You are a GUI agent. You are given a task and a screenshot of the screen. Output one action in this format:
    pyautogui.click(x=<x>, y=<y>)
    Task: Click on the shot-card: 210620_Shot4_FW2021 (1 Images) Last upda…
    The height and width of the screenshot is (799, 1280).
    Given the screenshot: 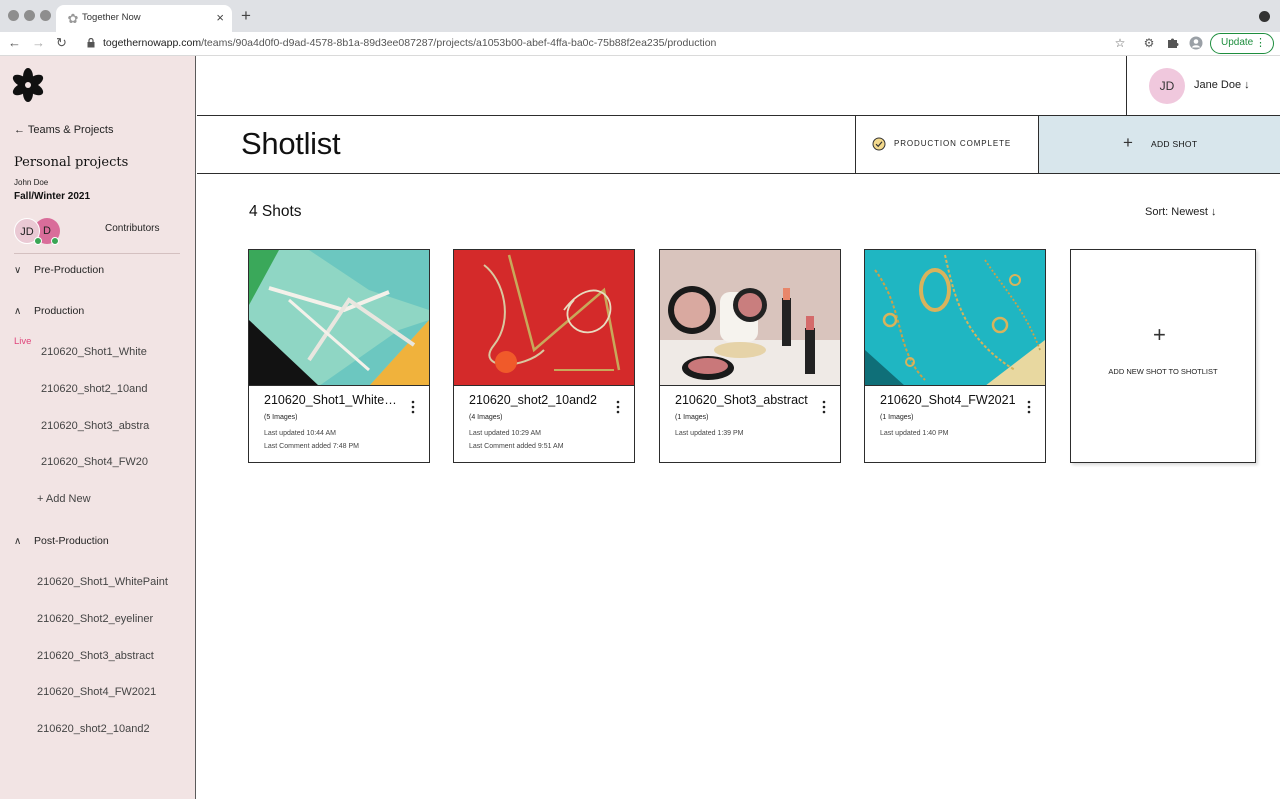 What is the action you would take?
    pyautogui.click(x=955, y=356)
    